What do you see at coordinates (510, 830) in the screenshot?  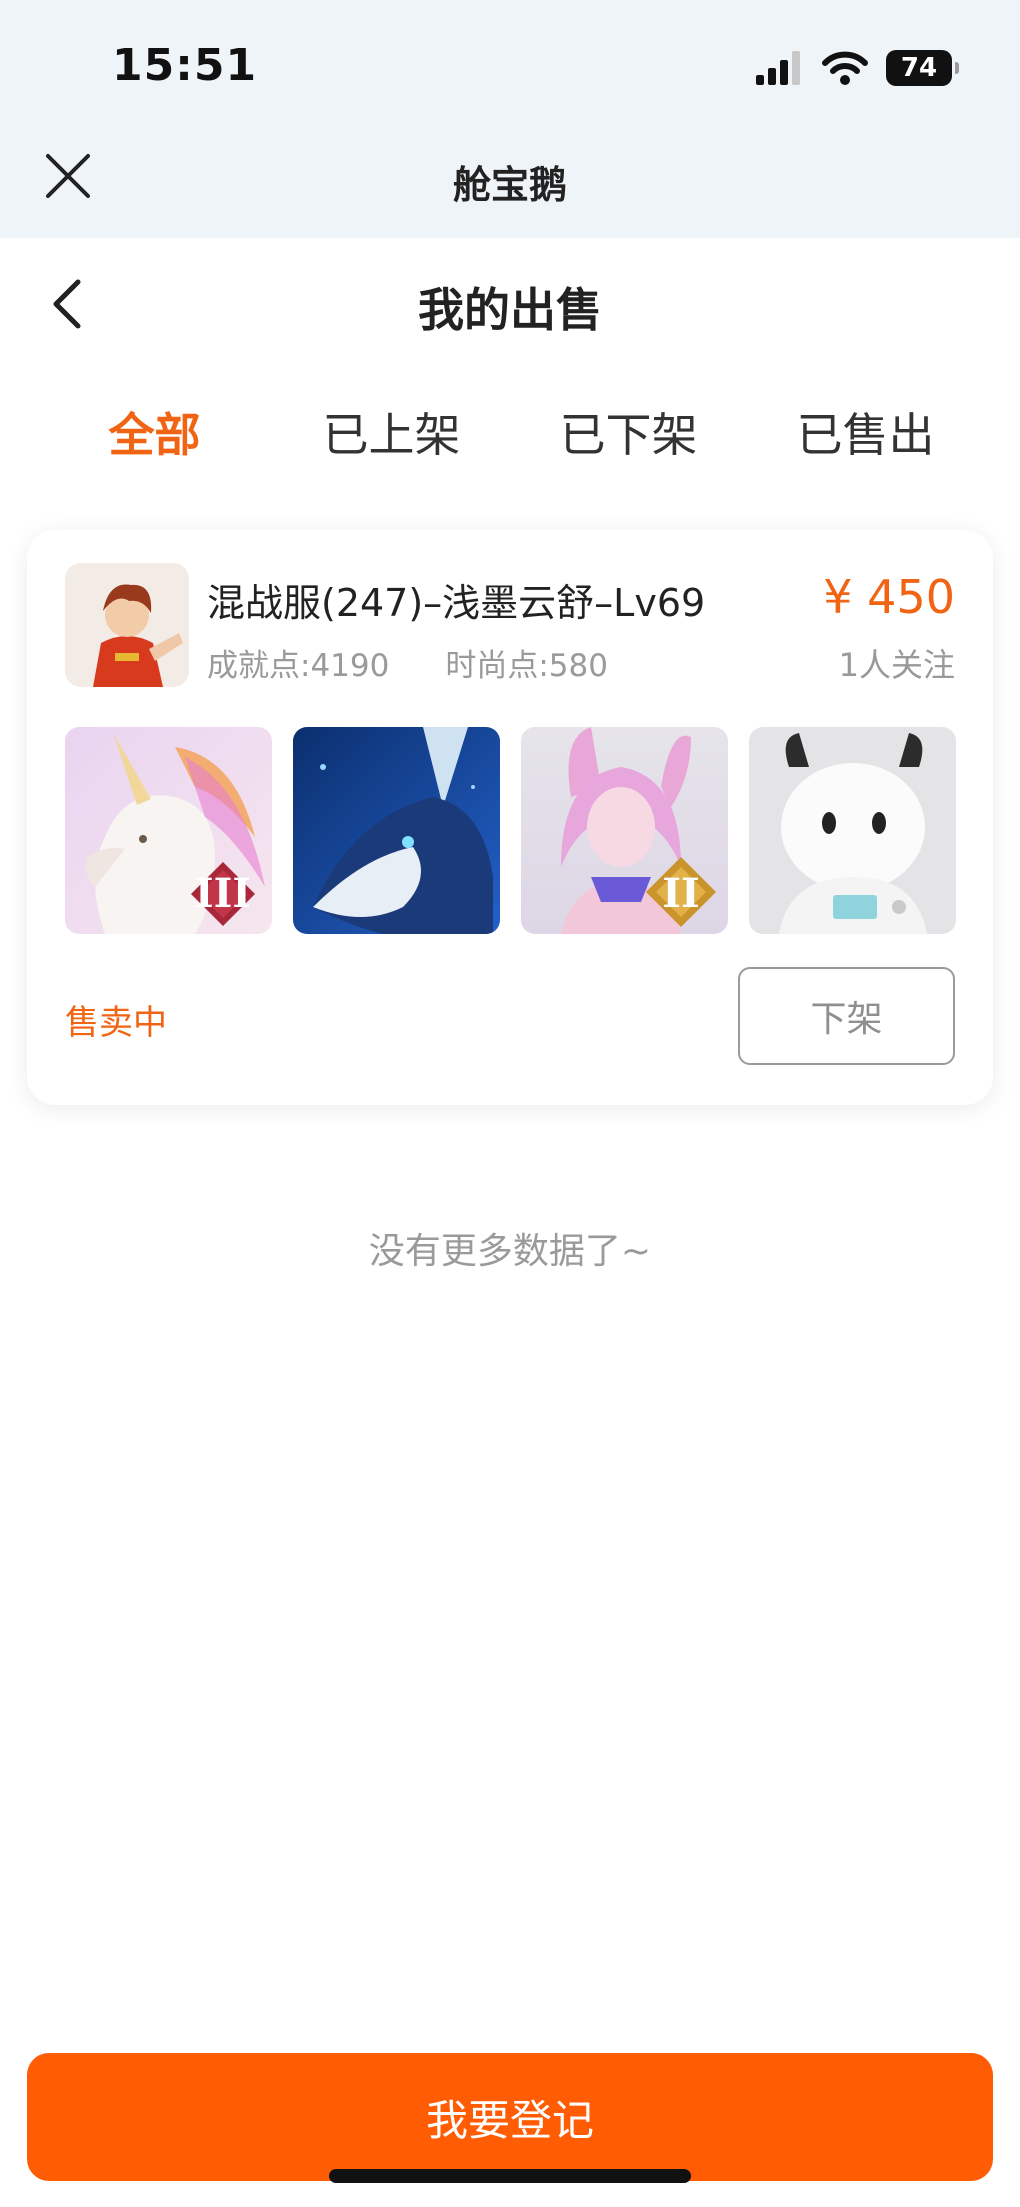 I see `item-thumbnails: III II` at bounding box center [510, 830].